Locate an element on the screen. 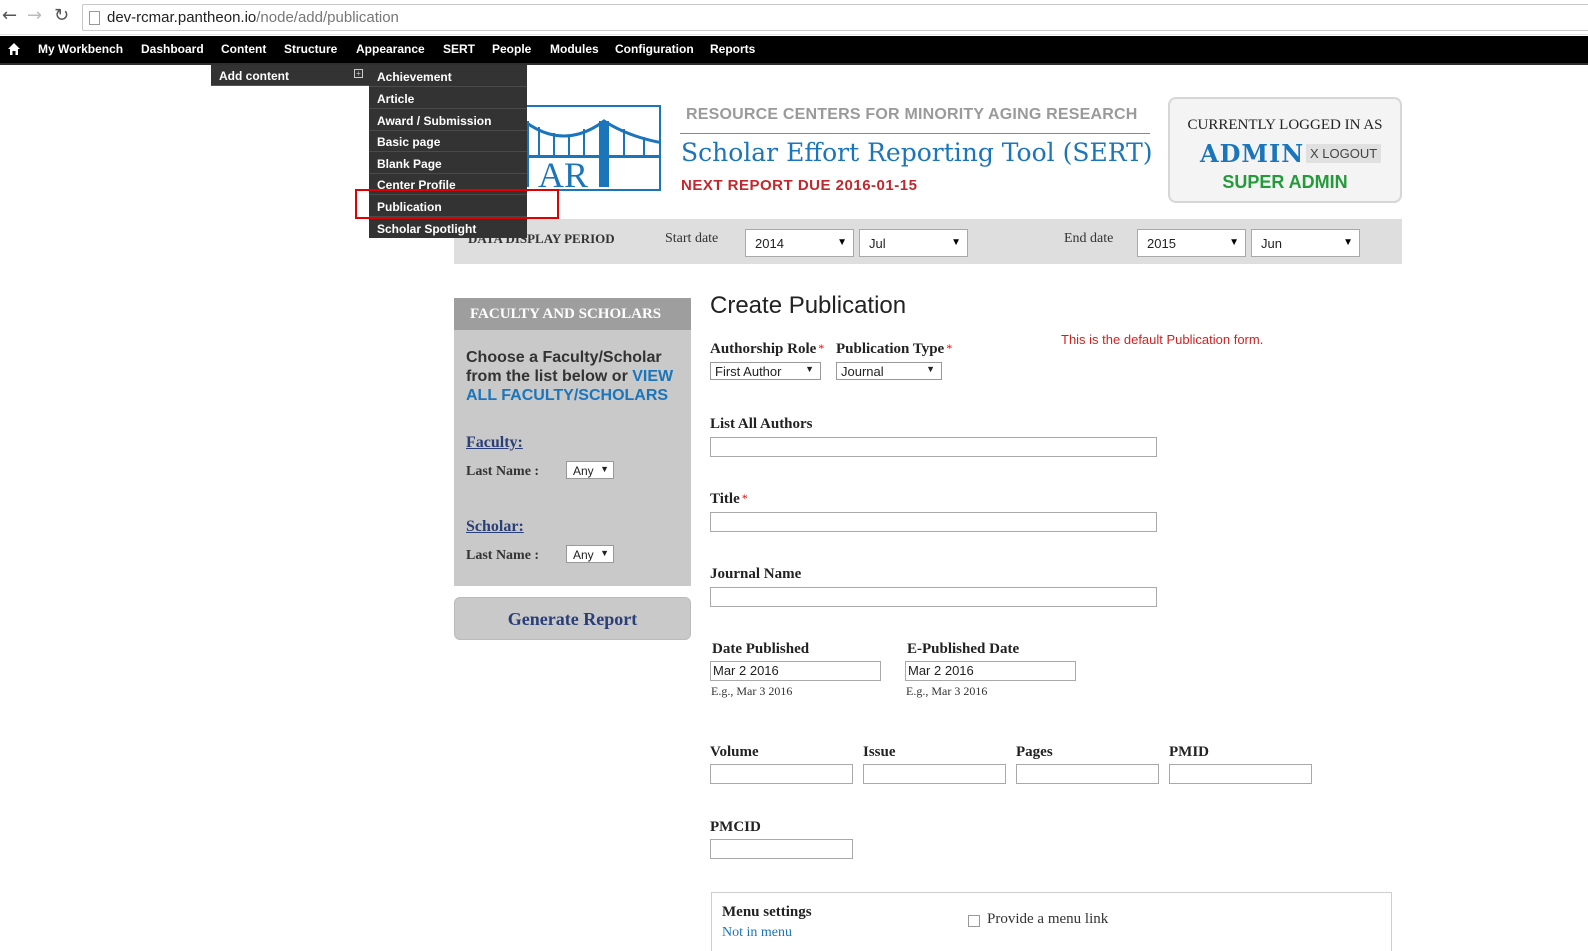 Image resolution: width=1588 pixels, height=951 pixels. toolbar-my-workbench: My Workbench is located at coordinates (80, 49).